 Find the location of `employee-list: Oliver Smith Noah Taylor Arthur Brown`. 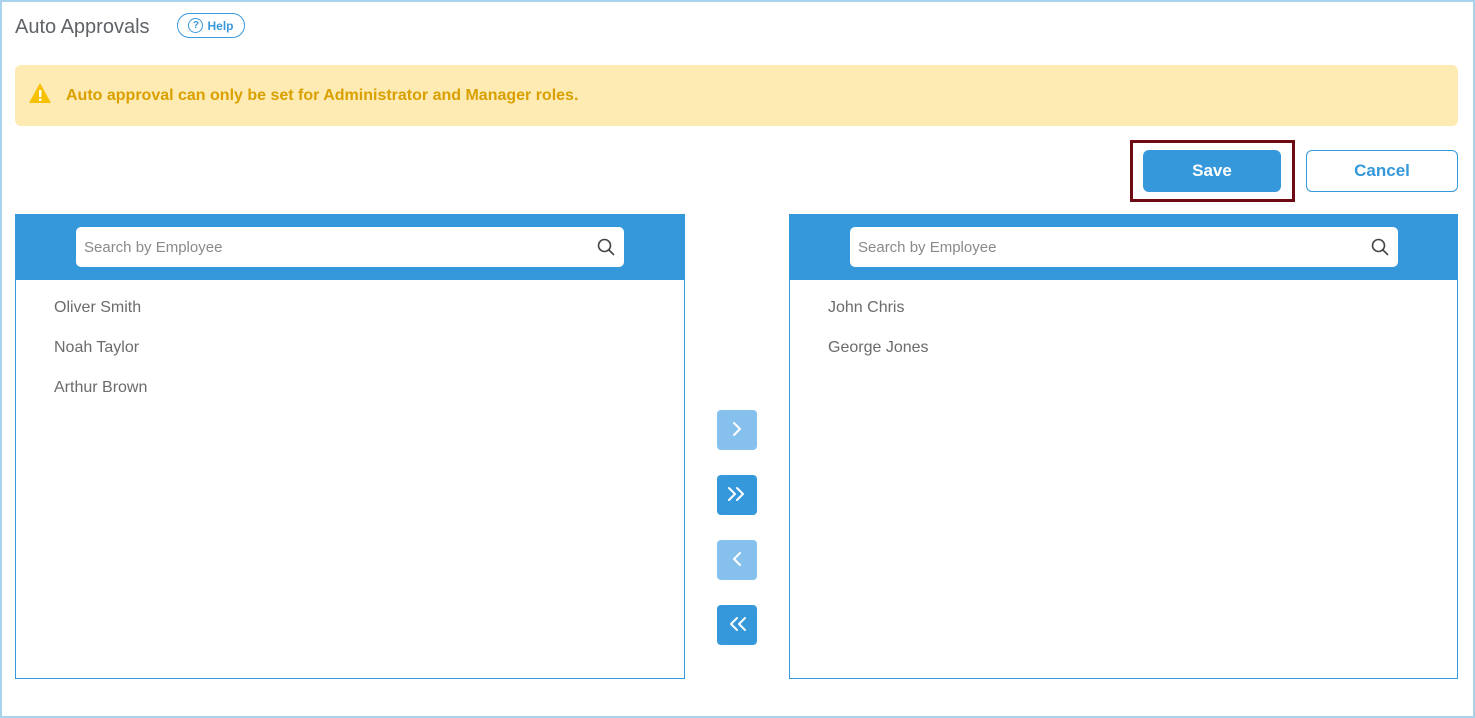

employee-list: Oliver Smith Noah Taylor Arthur Brown is located at coordinates (350, 349).